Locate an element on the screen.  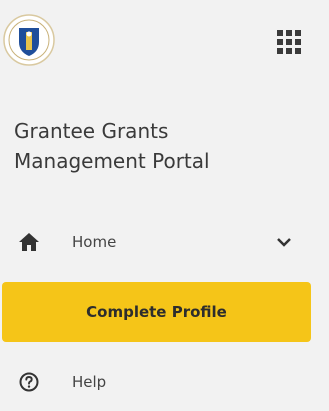
complete-profile-label: Complete Profile is located at coordinates (156, 312).